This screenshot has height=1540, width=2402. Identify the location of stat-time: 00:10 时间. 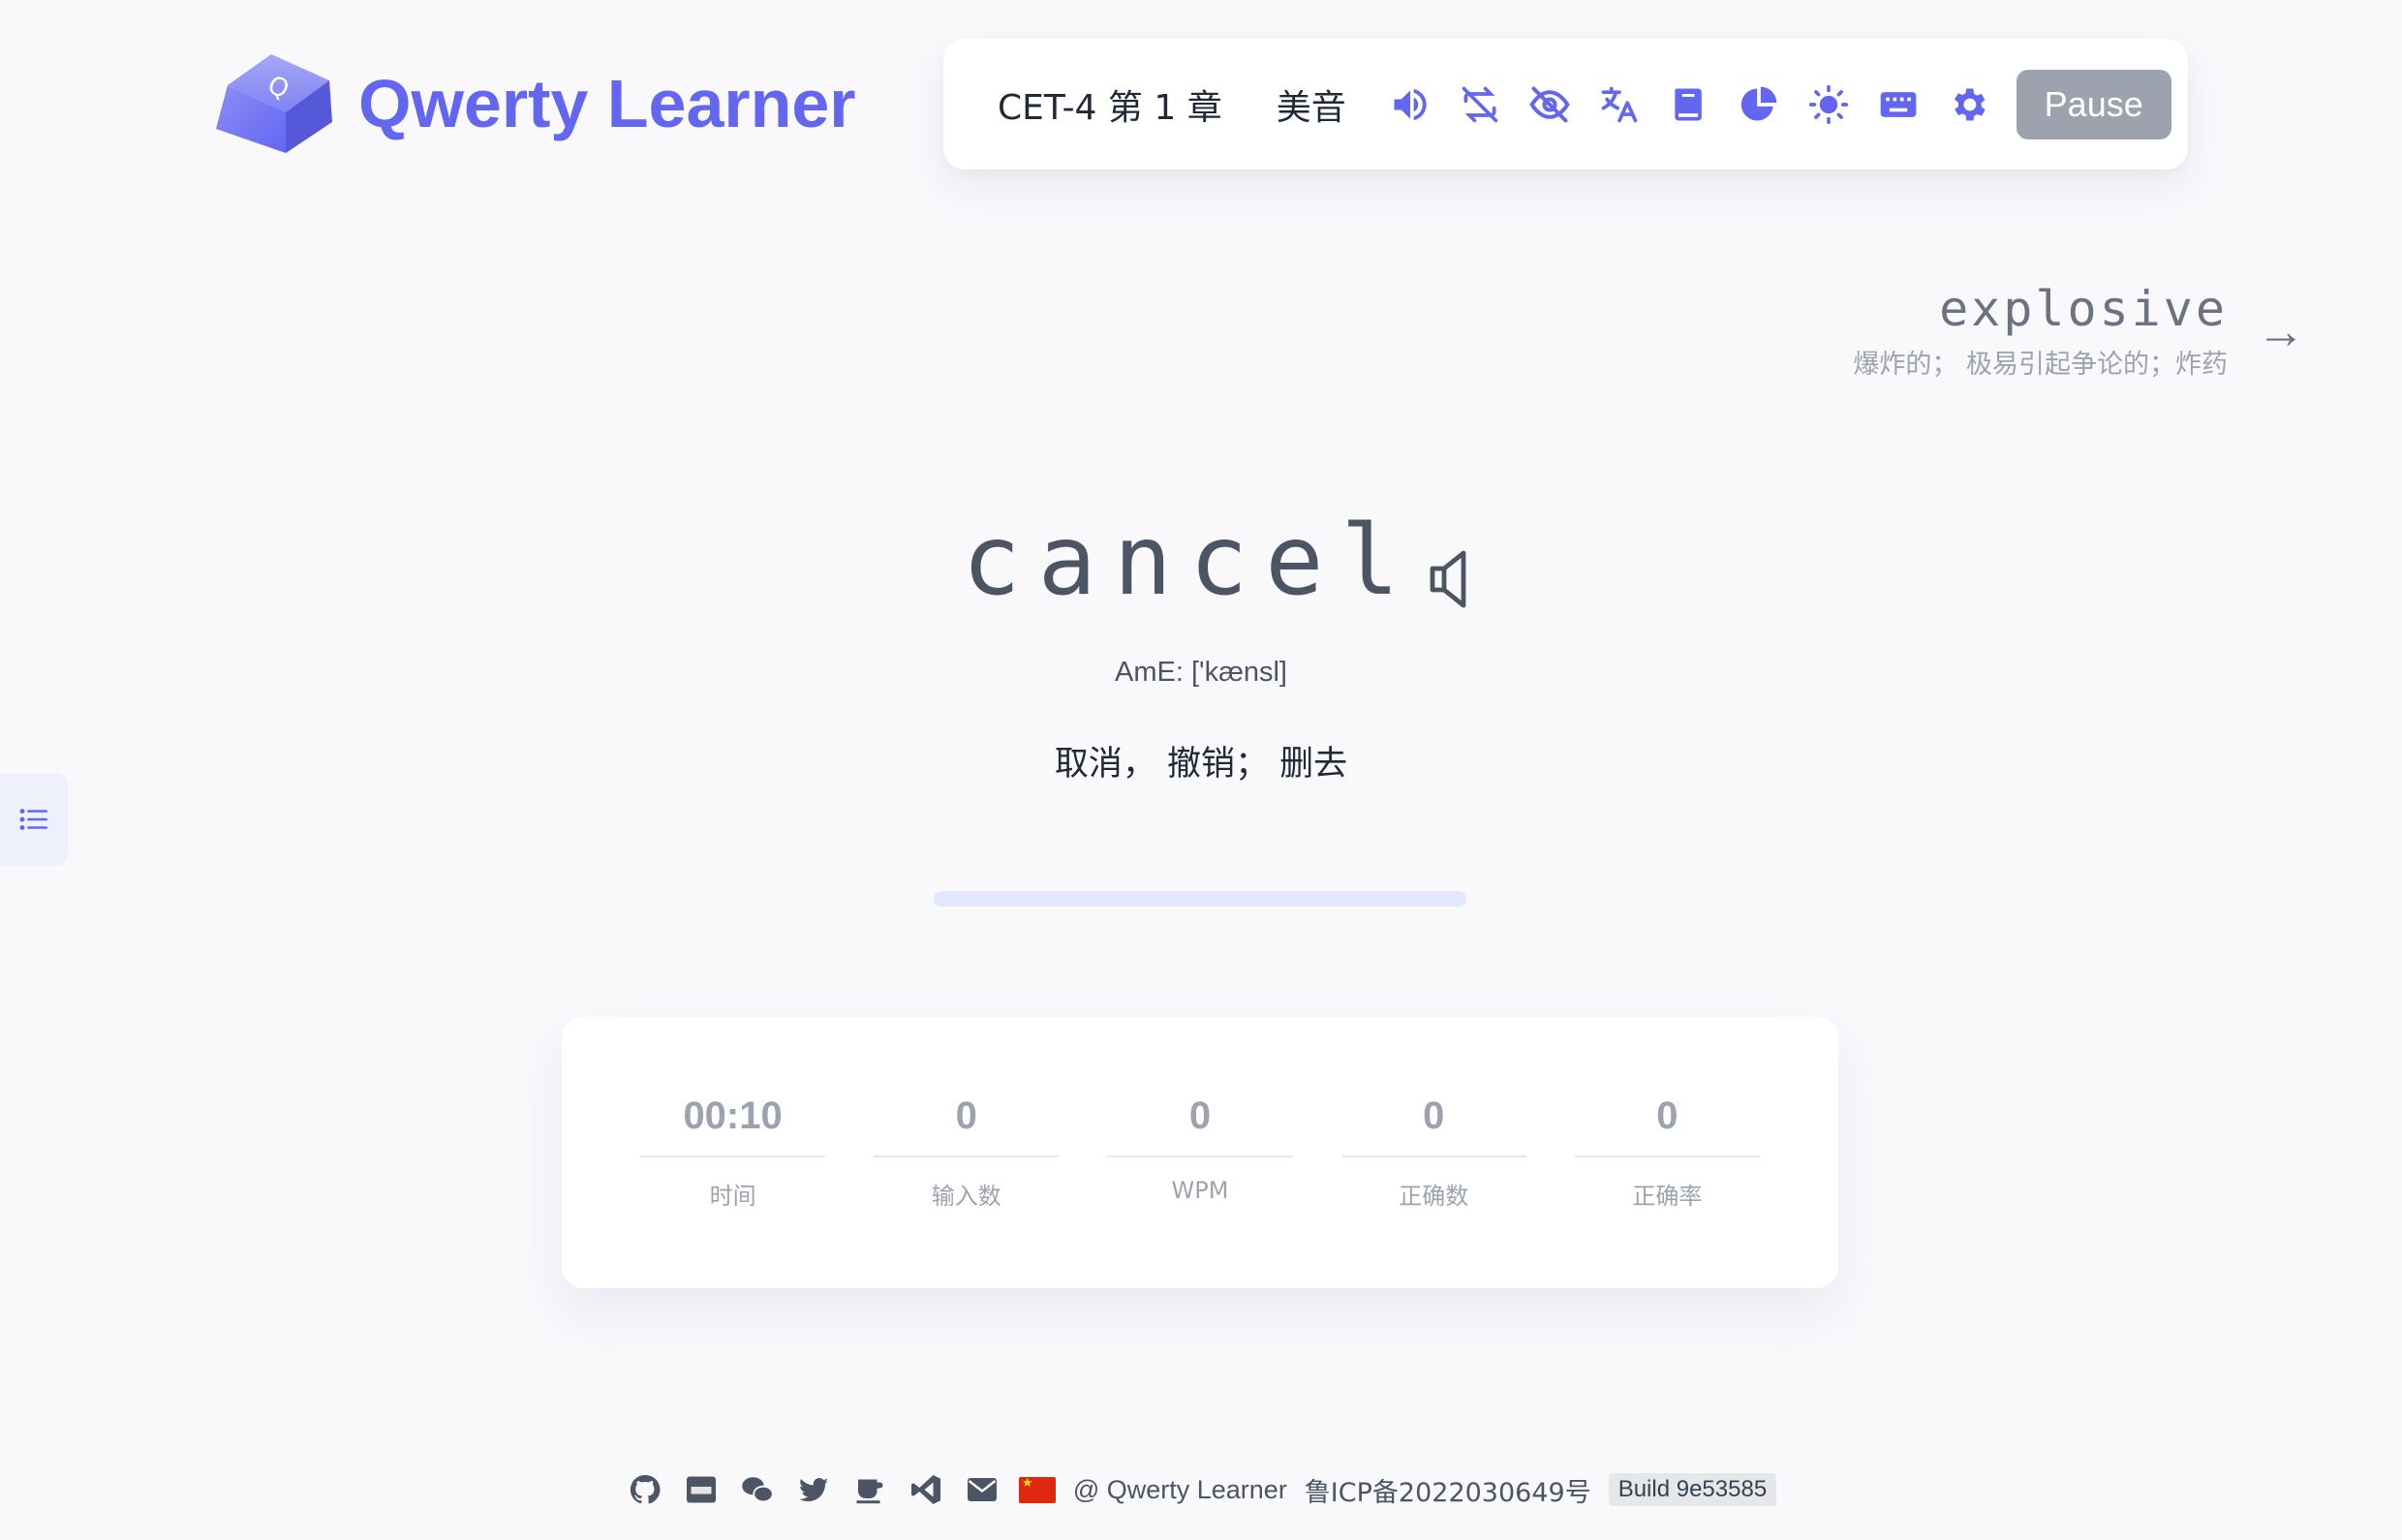
(732, 1152).